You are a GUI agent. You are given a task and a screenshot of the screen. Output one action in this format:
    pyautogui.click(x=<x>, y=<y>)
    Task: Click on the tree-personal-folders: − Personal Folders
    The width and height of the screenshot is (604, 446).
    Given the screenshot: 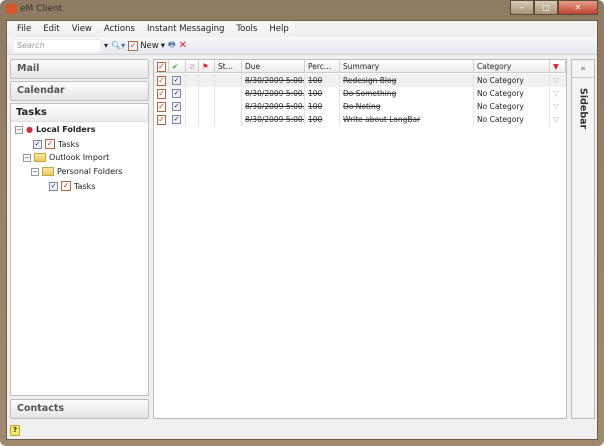 What is the action you would take?
    pyautogui.click(x=76, y=171)
    